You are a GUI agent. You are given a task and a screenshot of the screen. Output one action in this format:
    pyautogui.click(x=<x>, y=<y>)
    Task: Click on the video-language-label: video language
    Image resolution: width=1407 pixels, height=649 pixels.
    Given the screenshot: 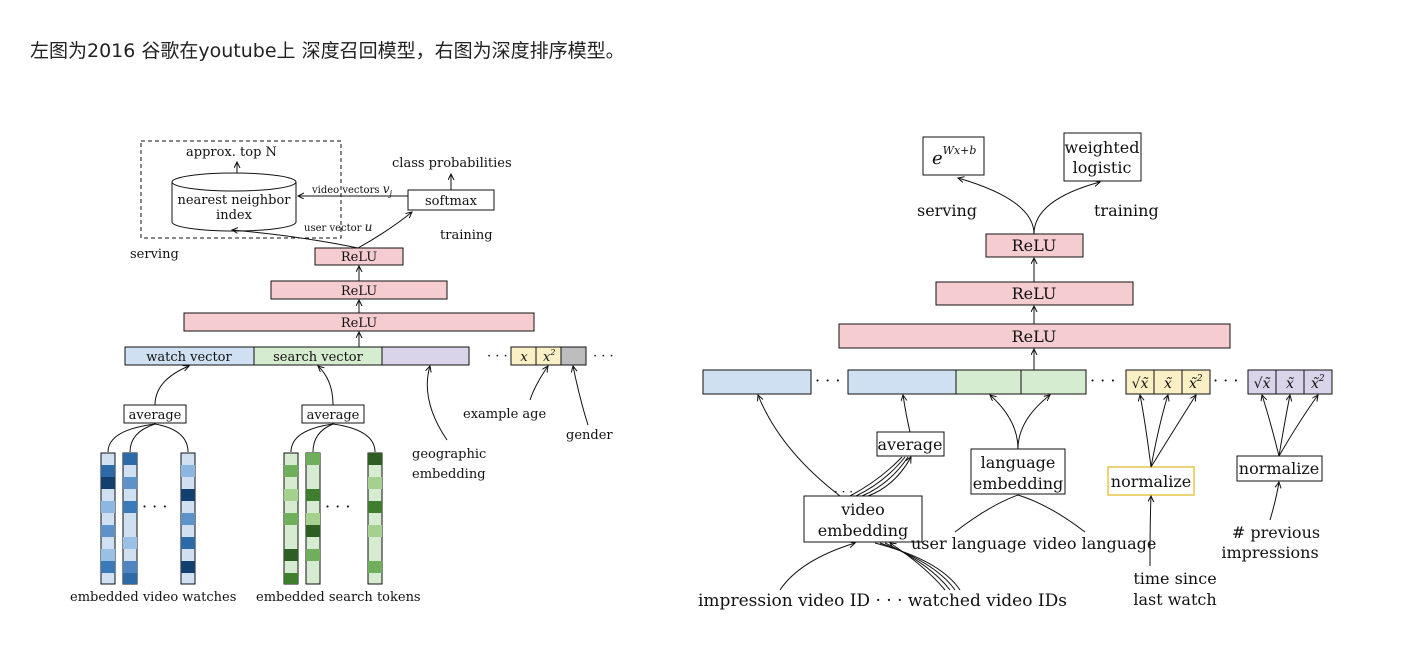 What is the action you would take?
    pyautogui.click(x=1094, y=543)
    